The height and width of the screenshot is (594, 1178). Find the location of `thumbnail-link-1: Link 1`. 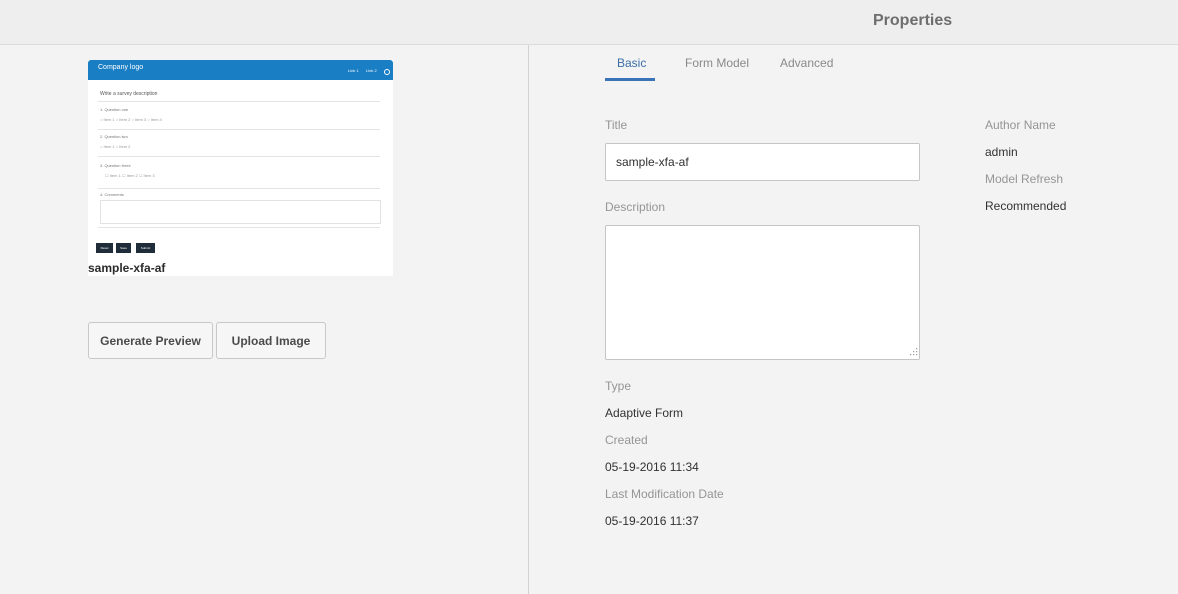

thumbnail-link-1: Link 1 is located at coordinates (353, 70).